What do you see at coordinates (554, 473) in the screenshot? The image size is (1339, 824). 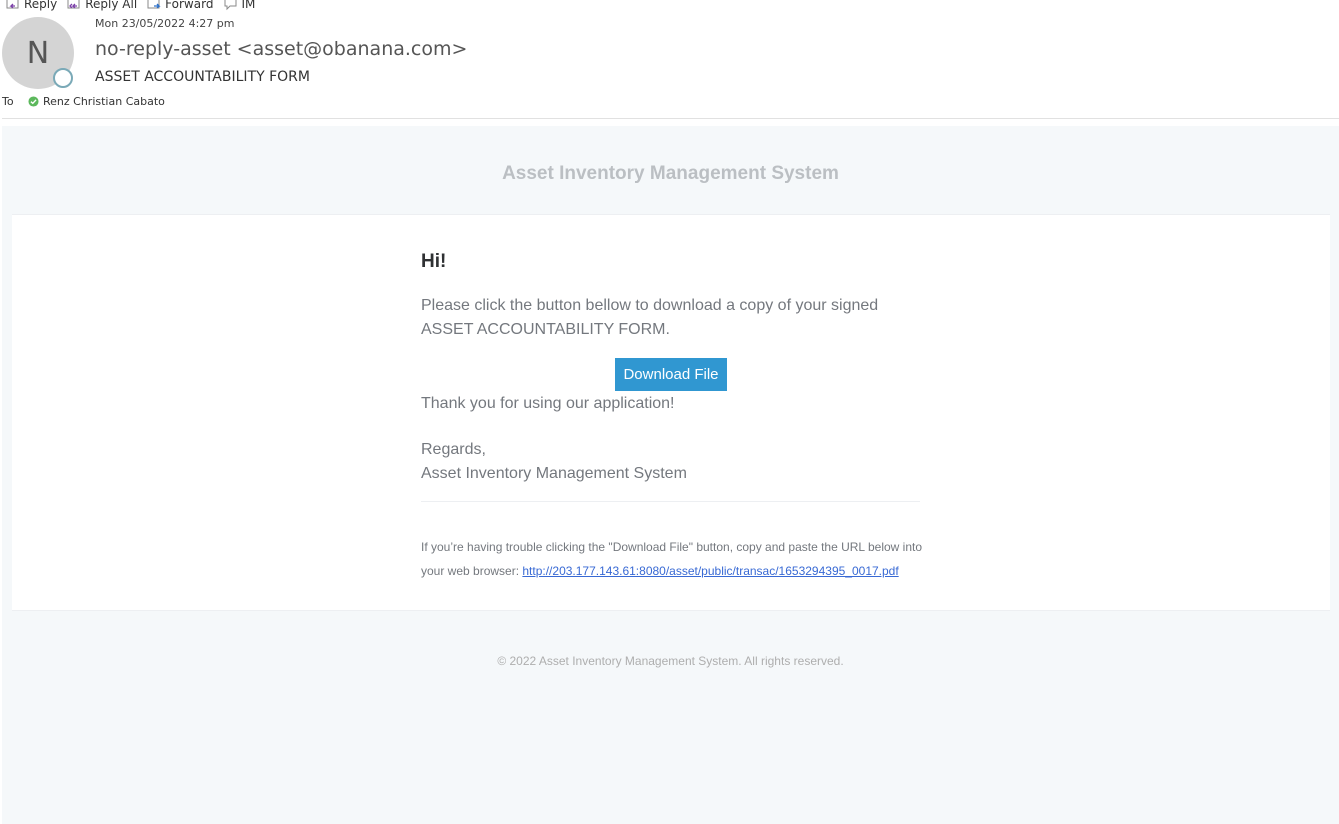 I see `signature: Asset Inventory Management System` at bounding box center [554, 473].